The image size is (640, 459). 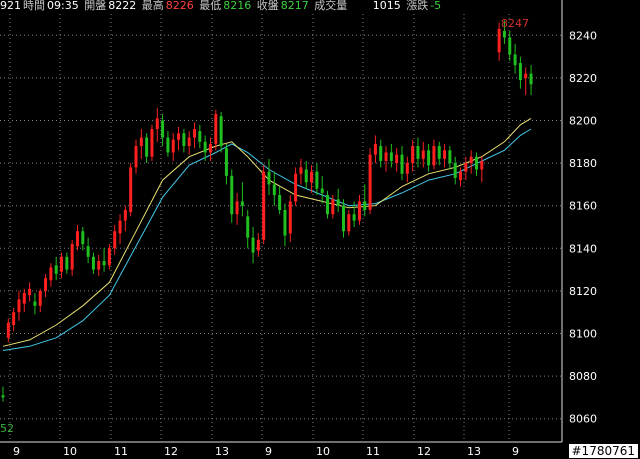 What do you see at coordinates (583, 35) in the screenshot?
I see `y-tick-label: 8240` at bounding box center [583, 35].